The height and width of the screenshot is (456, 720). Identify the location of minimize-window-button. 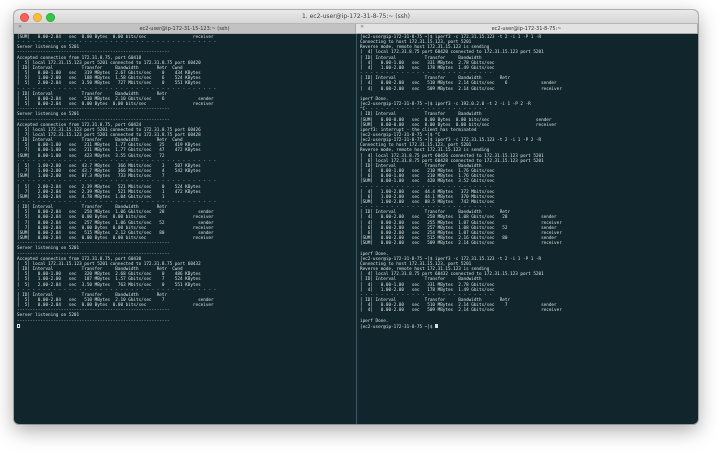
(37, 17).